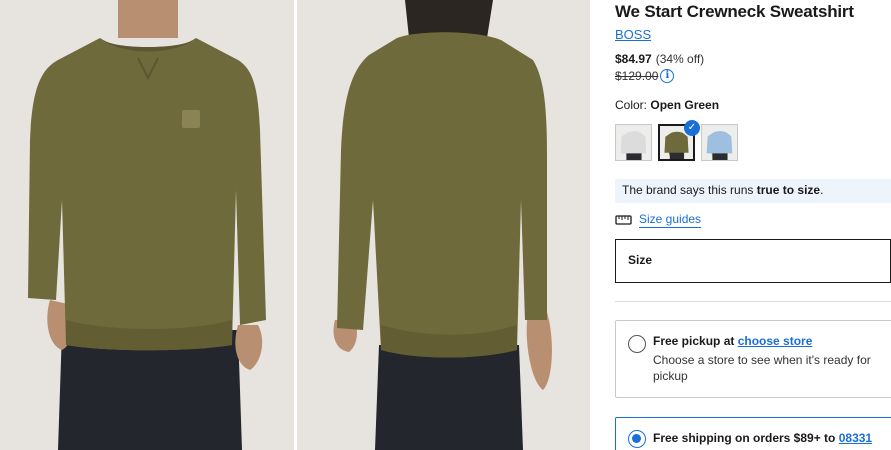  Describe the element at coordinates (676, 142) in the screenshot. I see `color-swatches` at that location.